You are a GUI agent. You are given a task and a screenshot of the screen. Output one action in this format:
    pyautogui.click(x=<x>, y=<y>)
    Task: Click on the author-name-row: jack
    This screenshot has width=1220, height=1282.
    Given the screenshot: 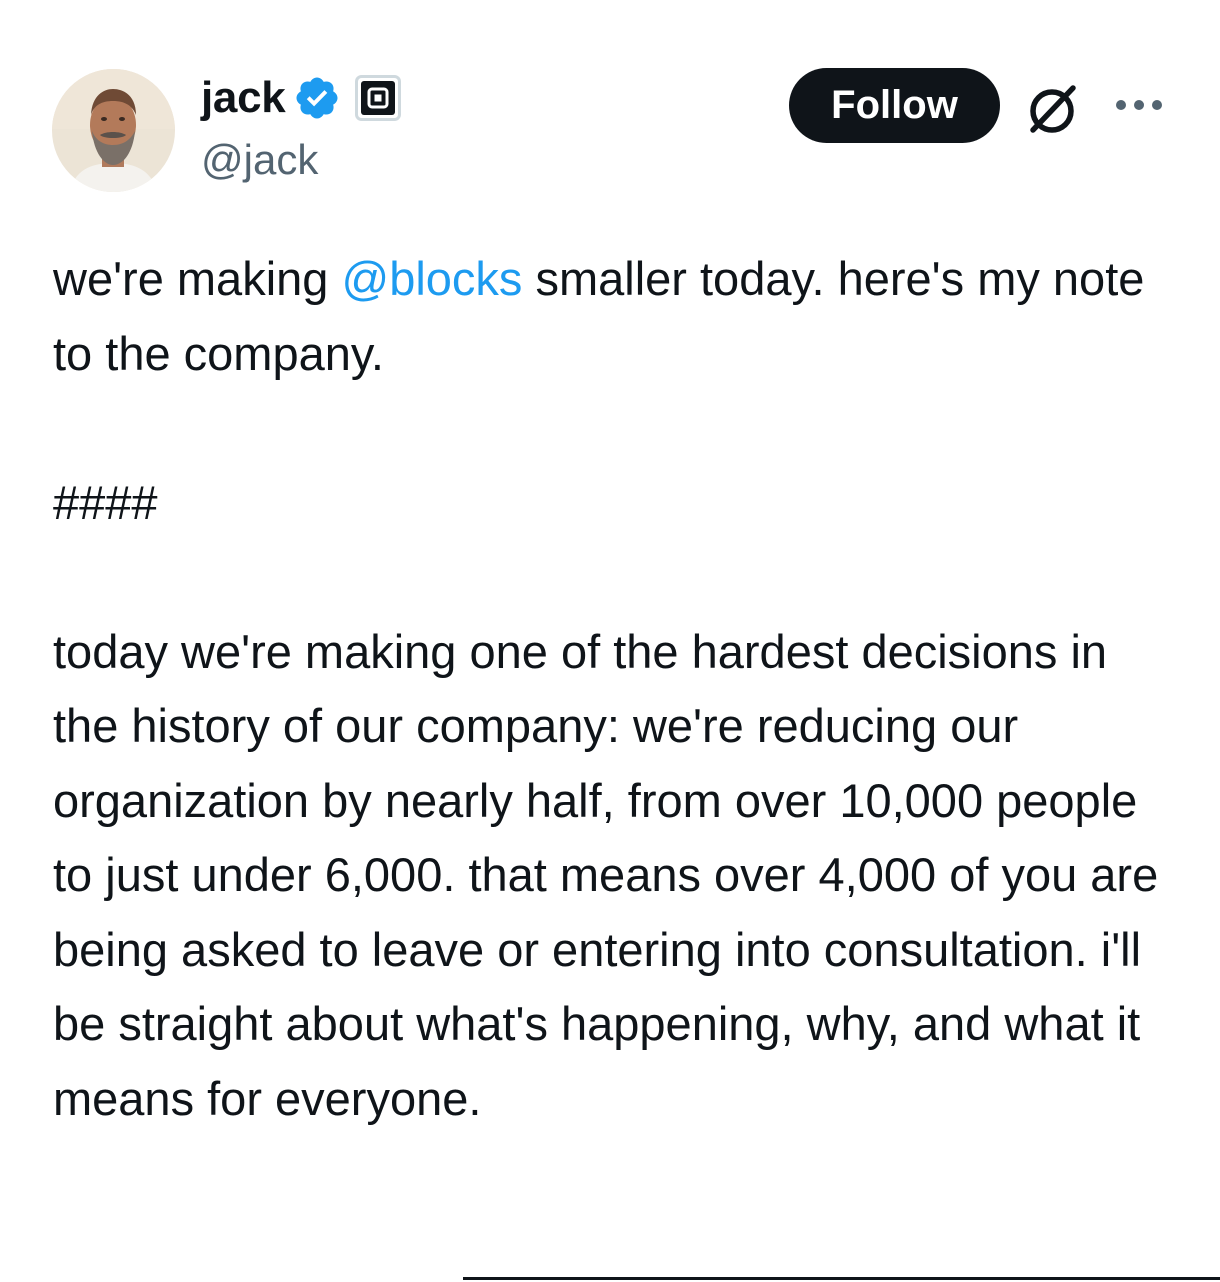 What is the action you would take?
    pyautogui.click(x=301, y=98)
    